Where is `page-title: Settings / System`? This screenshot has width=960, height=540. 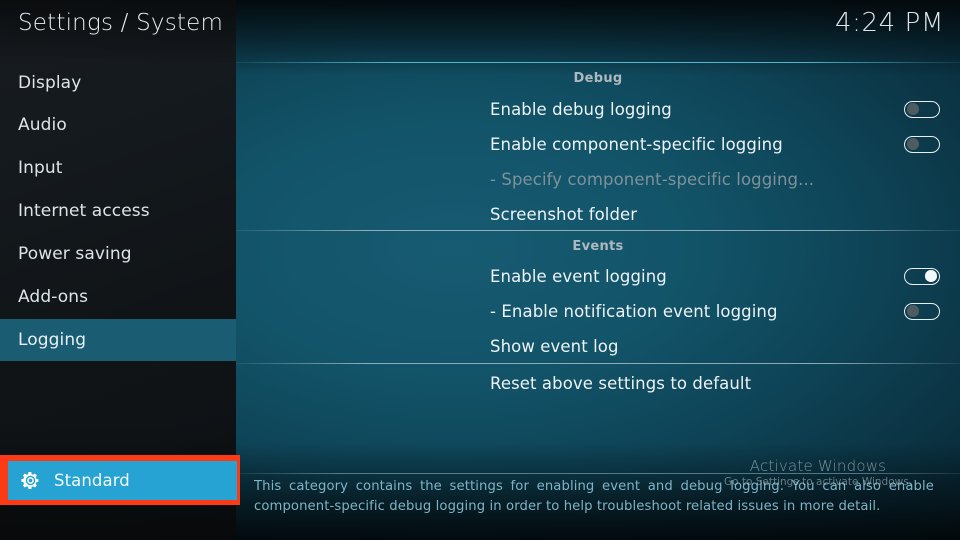
page-title: Settings / System is located at coordinates (121, 23).